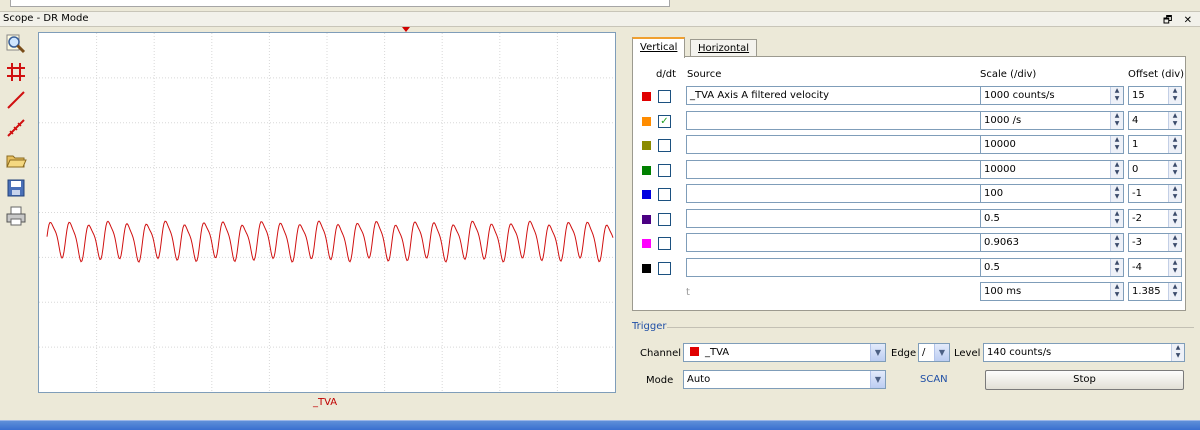 The image size is (1200, 430). I want to click on level-spinner: 140 counts/s ▲ ▼, so click(1084, 352).